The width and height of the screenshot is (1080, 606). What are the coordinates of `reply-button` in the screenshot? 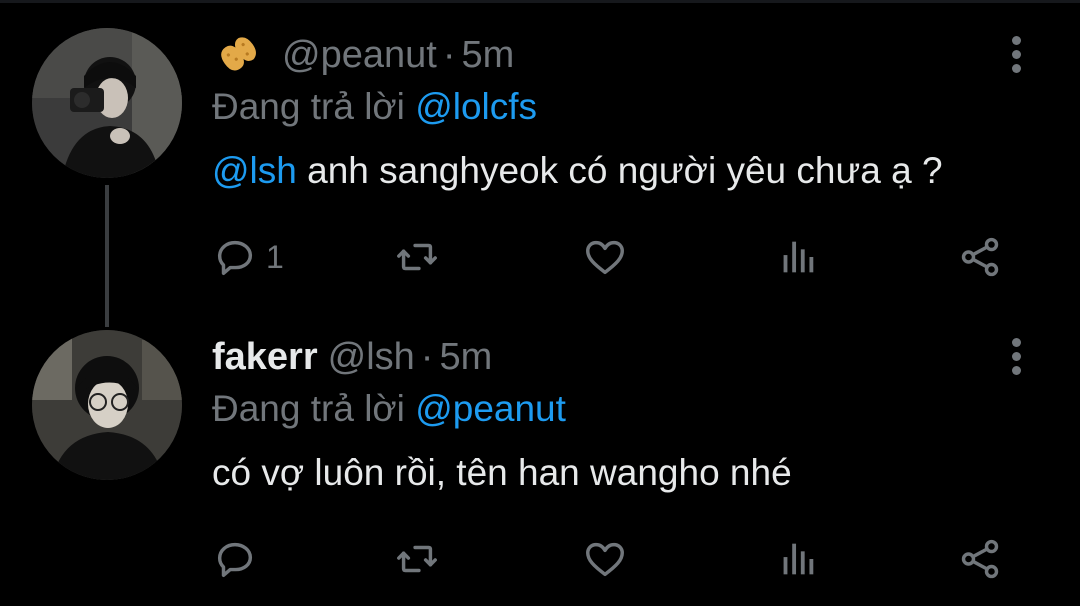 It's located at (239, 559).